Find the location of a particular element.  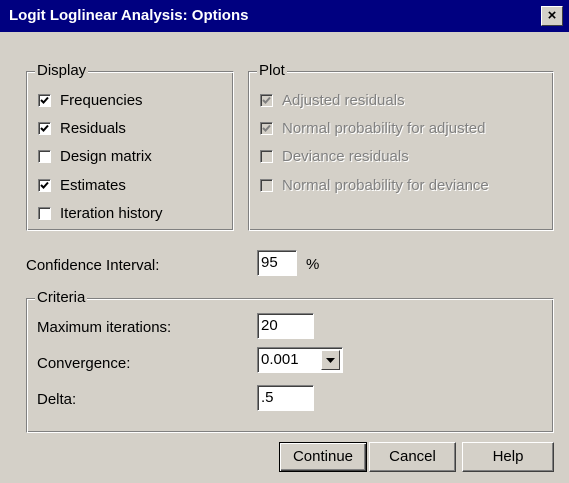

cancel-button: Cancel is located at coordinates (412, 457).